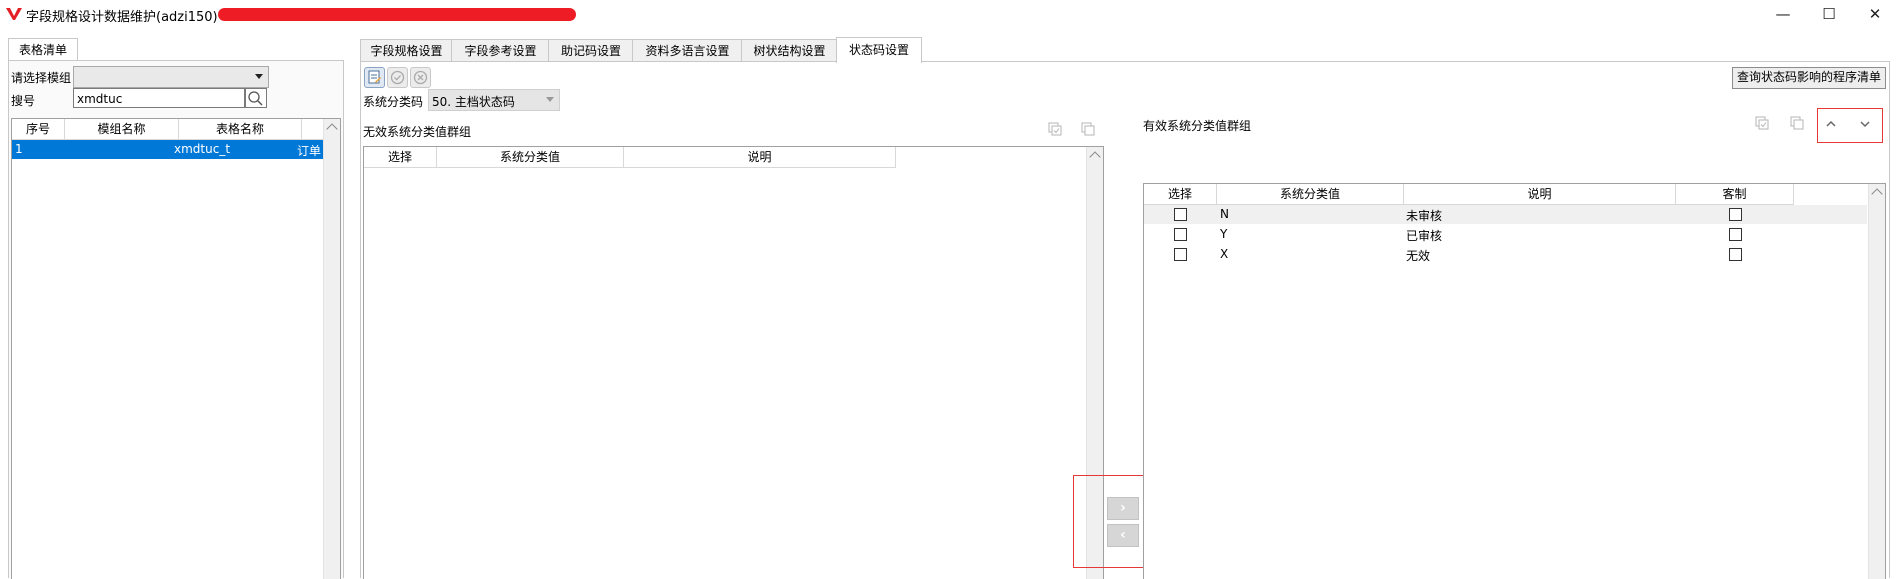  What do you see at coordinates (159, 98) in the screenshot?
I see `search-input: xmdtuc` at bounding box center [159, 98].